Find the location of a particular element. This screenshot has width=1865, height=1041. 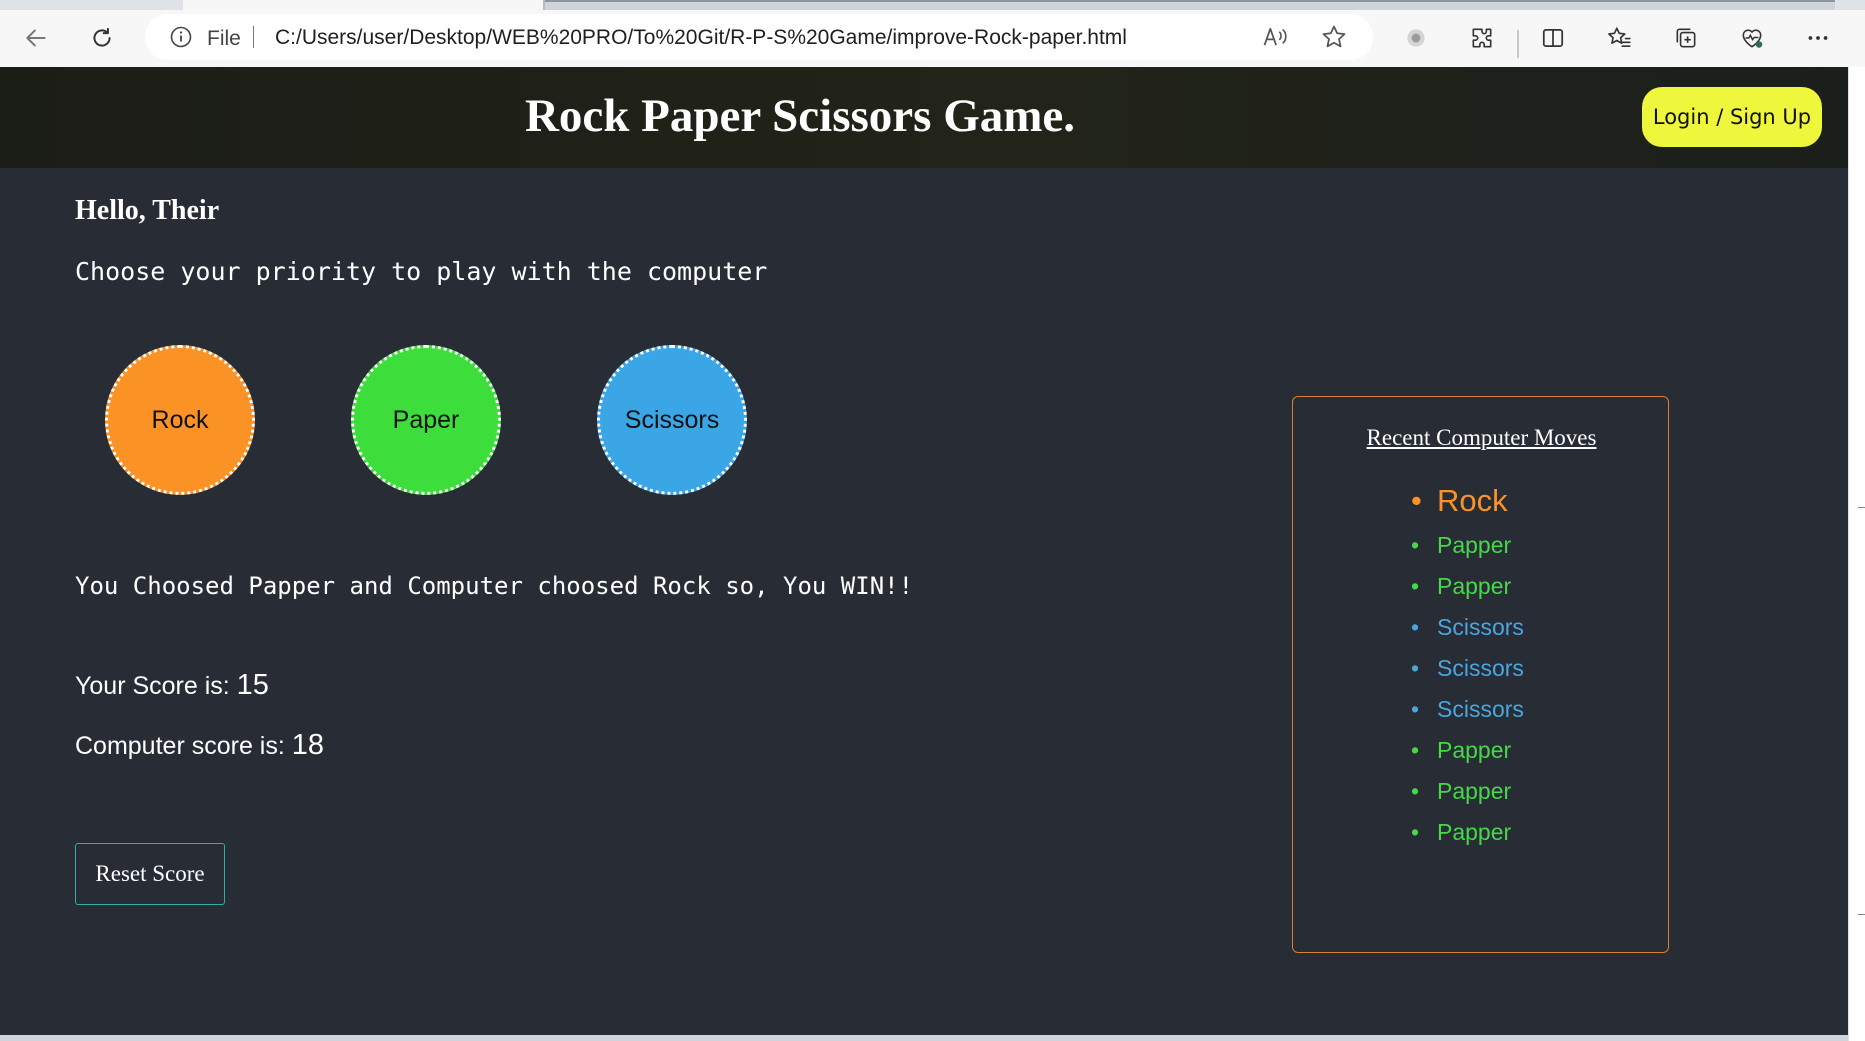

browser-essentials-icon is located at coordinates (1752, 38).